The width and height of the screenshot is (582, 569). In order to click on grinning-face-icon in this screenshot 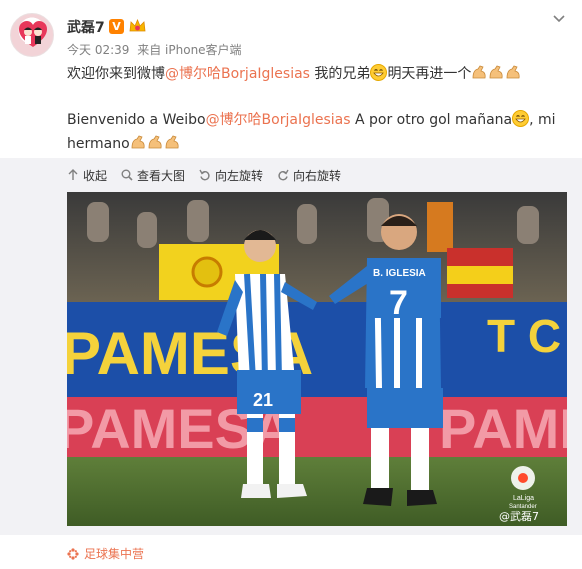, I will do `click(379, 72)`.